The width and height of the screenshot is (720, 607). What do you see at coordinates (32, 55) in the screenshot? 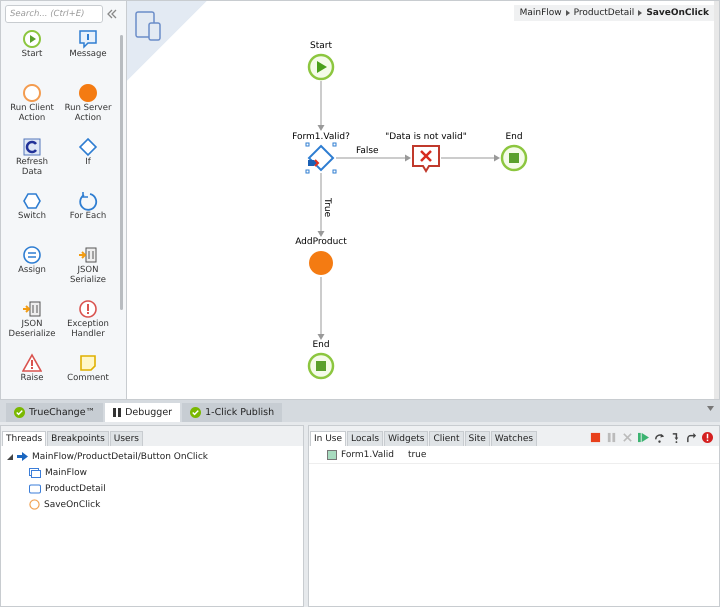
I see `tool-label: Start` at bounding box center [32, 55].